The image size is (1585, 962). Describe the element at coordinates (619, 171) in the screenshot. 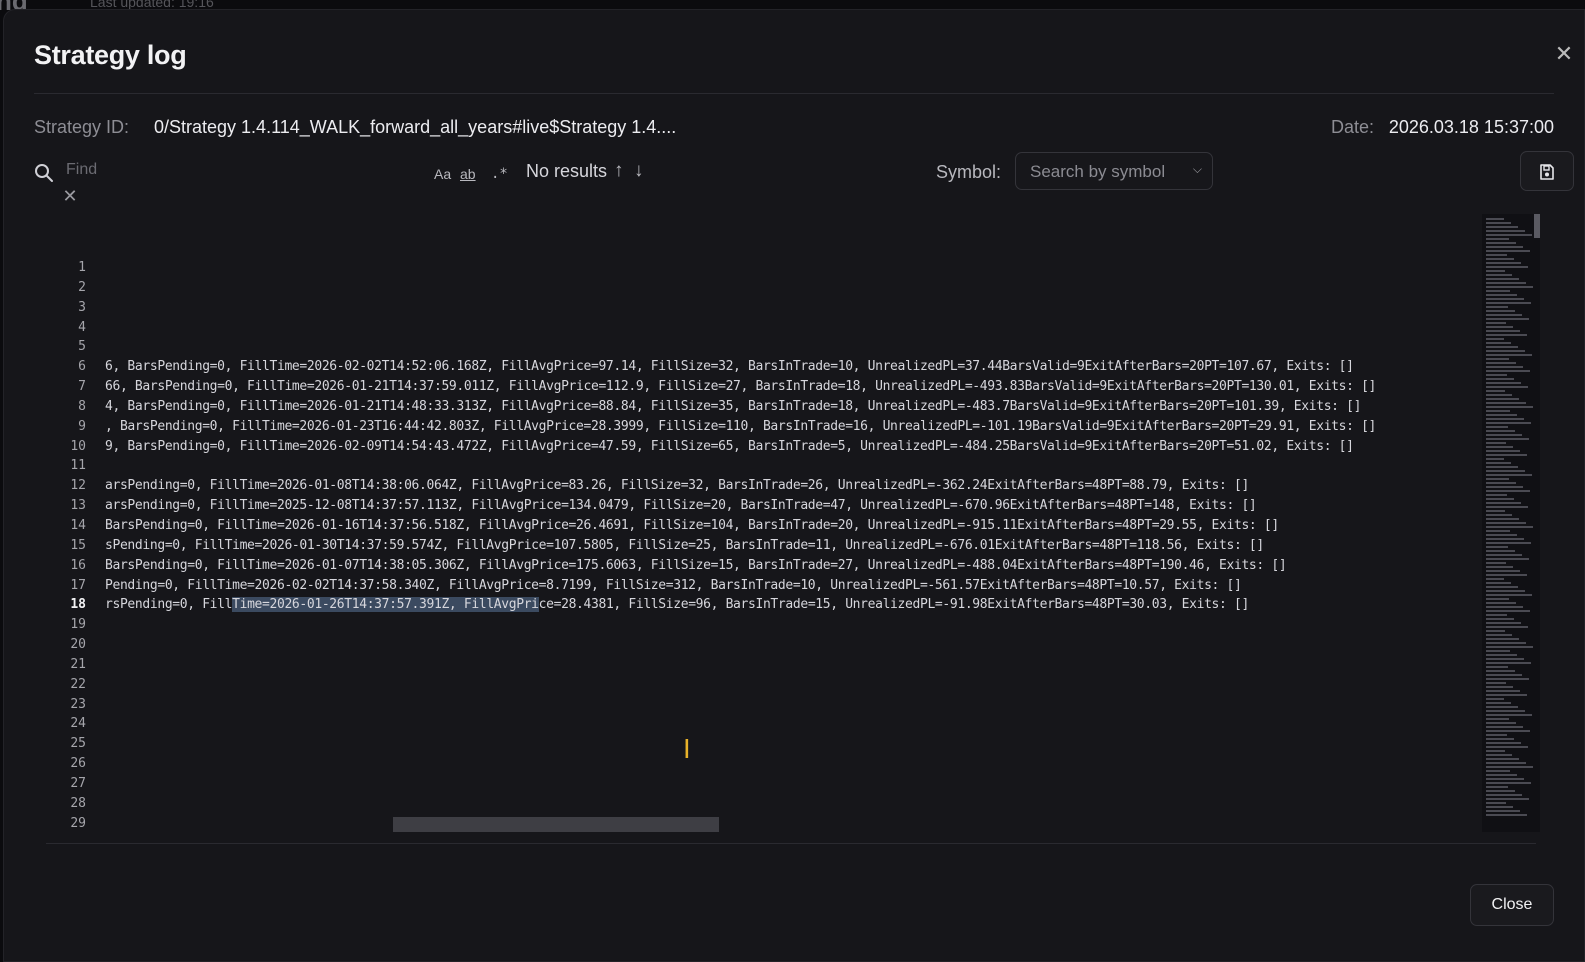

I see `previous-match-icon: ↑` at that location.